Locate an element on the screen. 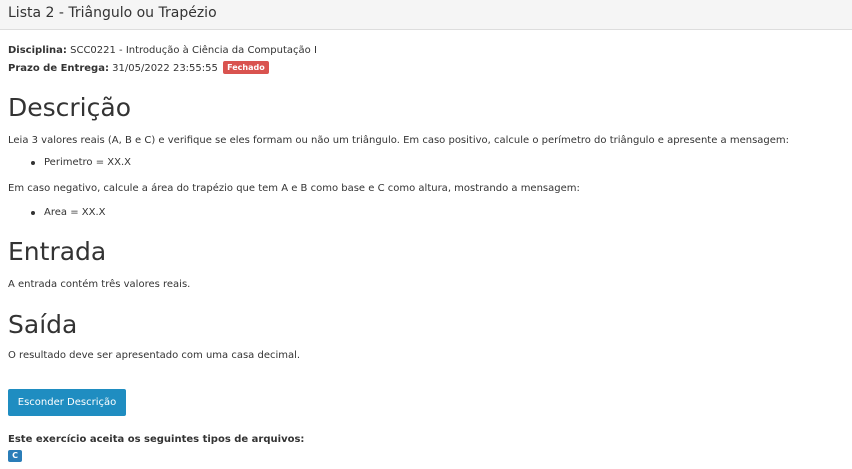 Image resolution: width=852 pixels, height=469 pixels. page-title: Lista 2 - Triângulo ou Trapézio is located at coordinates (112, 13).